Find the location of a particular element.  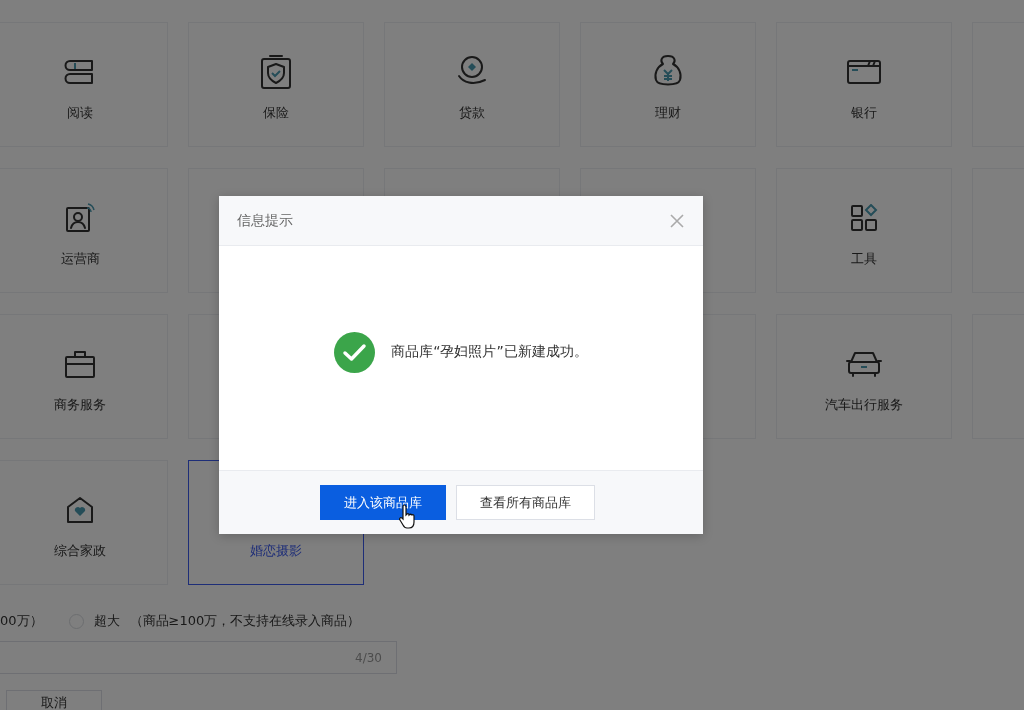

option-label: 超大 is located at coordinates (106, 621).